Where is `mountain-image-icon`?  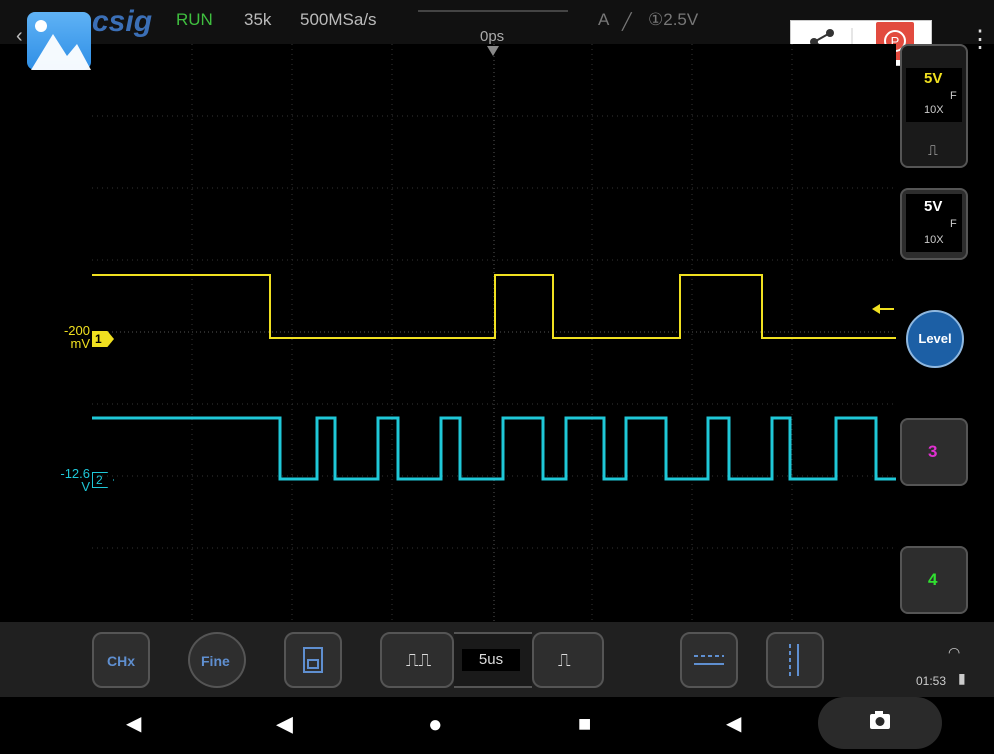
mountain-image-icon is located at coordinates (61, 45).